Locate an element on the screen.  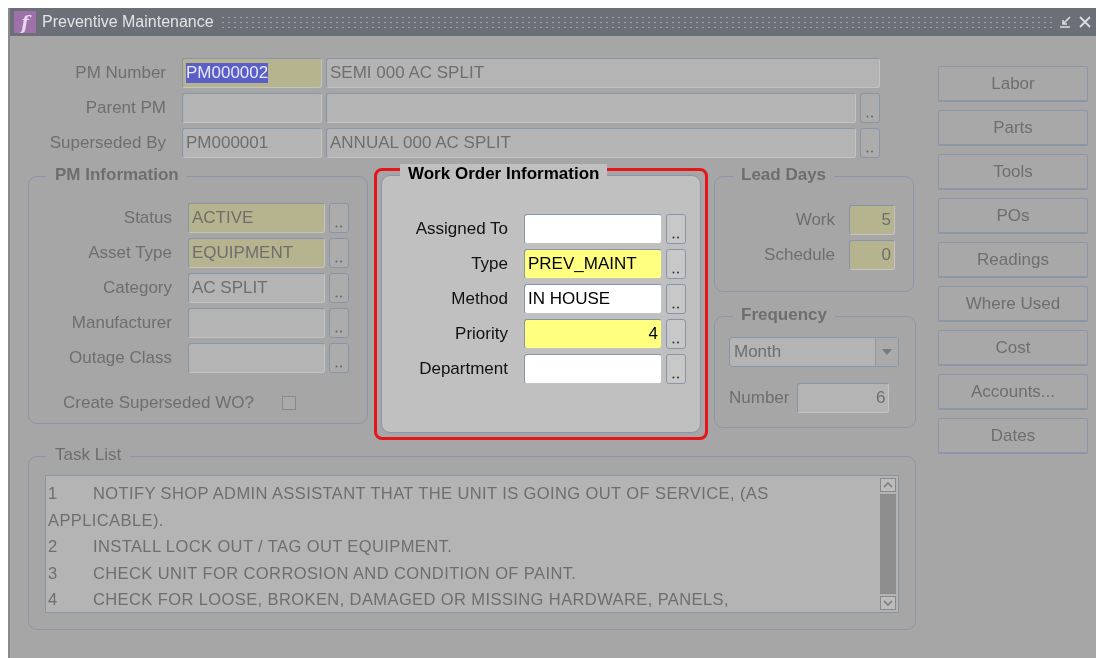
input-field: ACTIVE is located at coordinates (256, 218).